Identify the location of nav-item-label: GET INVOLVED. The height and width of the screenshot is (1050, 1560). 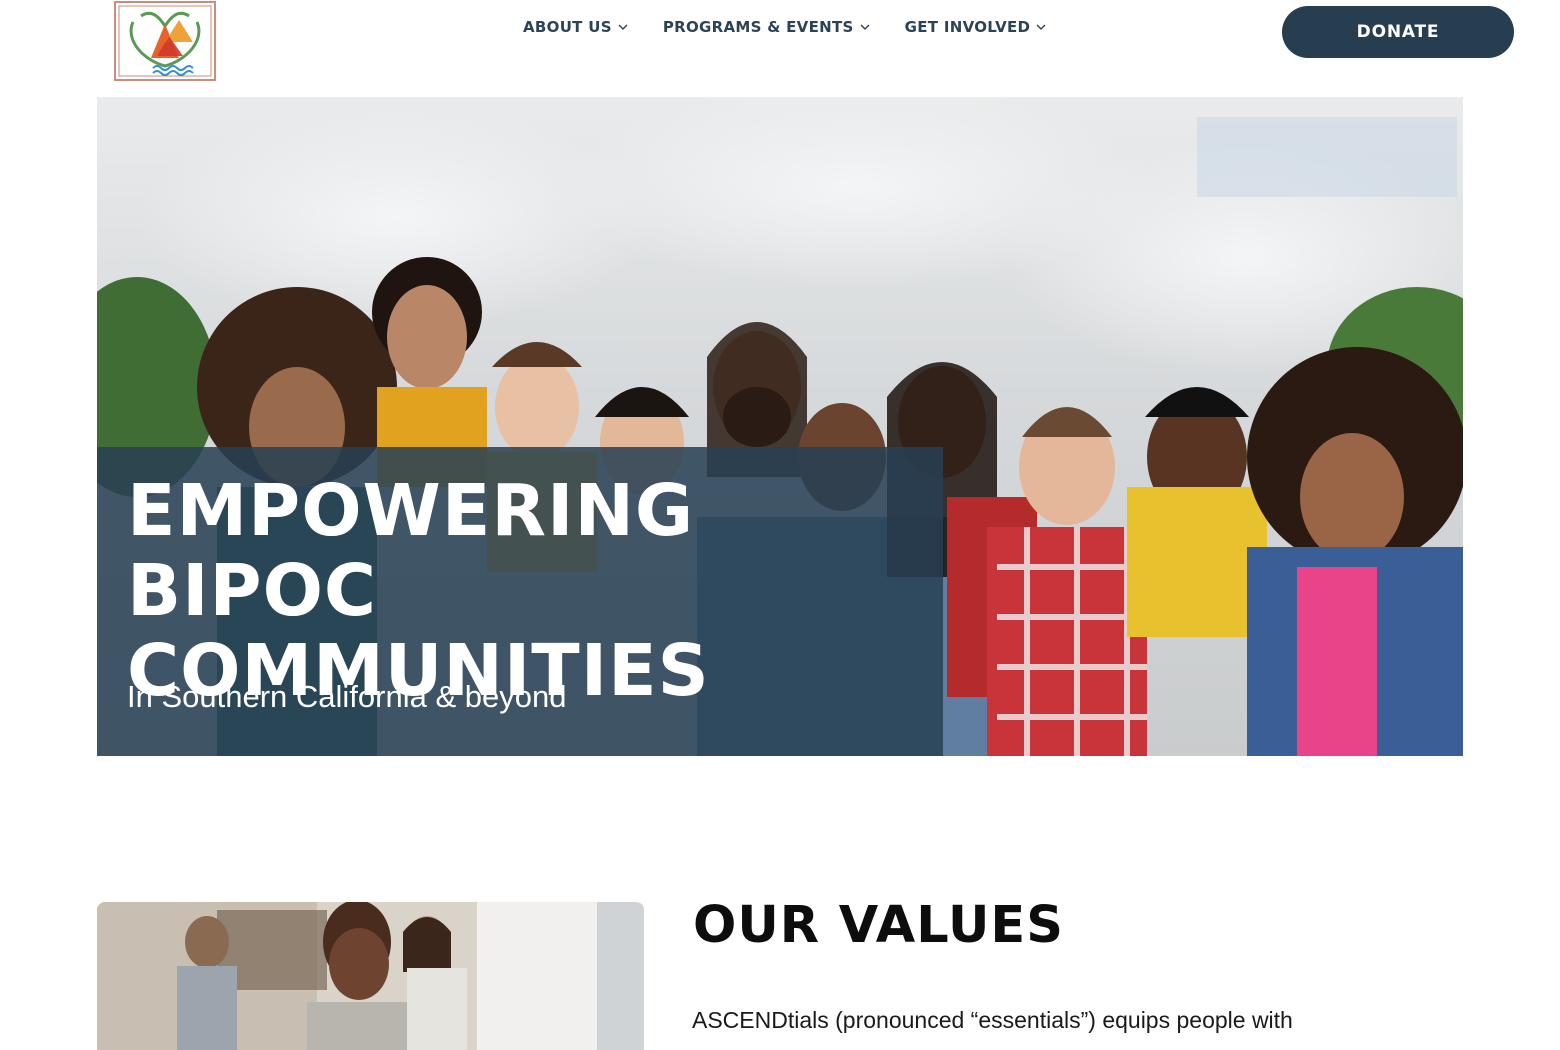
(967, 27).